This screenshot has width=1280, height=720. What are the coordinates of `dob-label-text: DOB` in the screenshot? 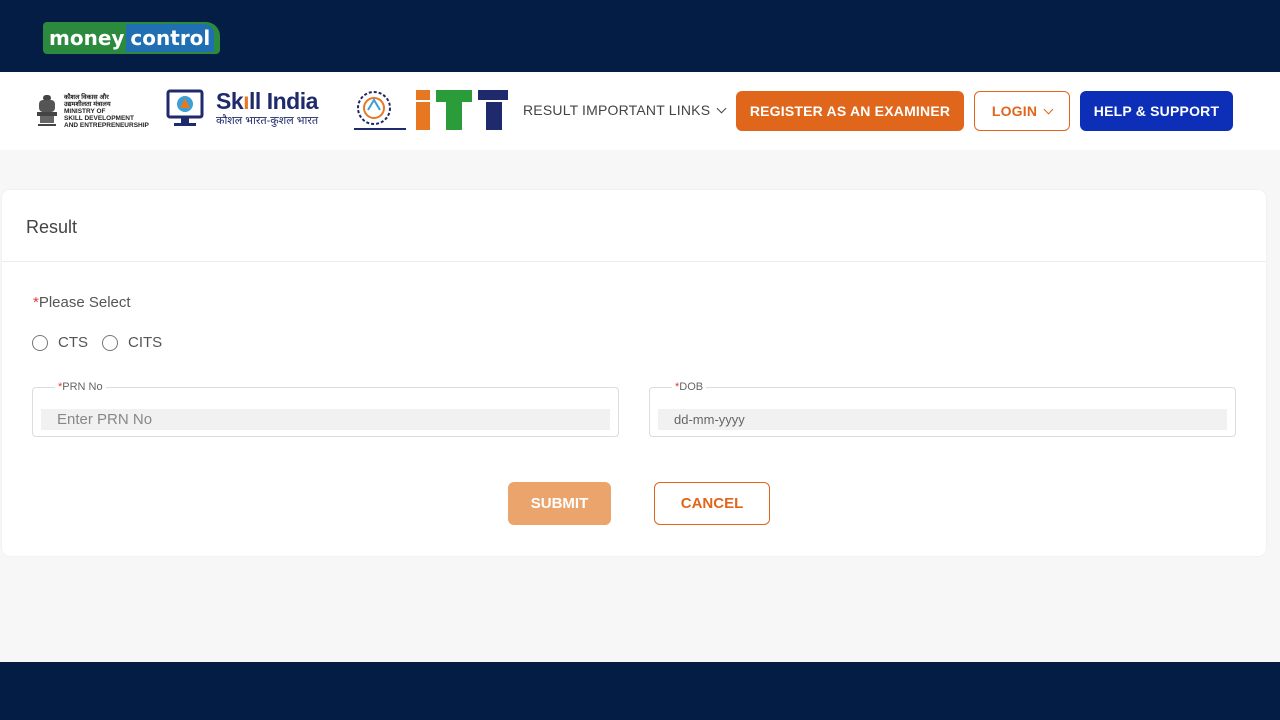 It's located at (691, 387).